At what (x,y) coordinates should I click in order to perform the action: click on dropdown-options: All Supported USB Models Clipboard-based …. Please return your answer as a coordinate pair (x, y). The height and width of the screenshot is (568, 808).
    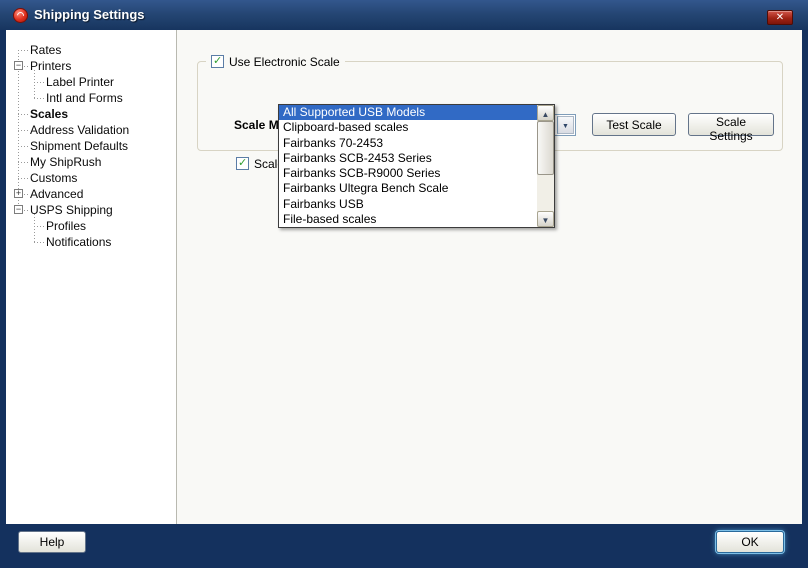
    Looking at the image, I should click on (408, 166).